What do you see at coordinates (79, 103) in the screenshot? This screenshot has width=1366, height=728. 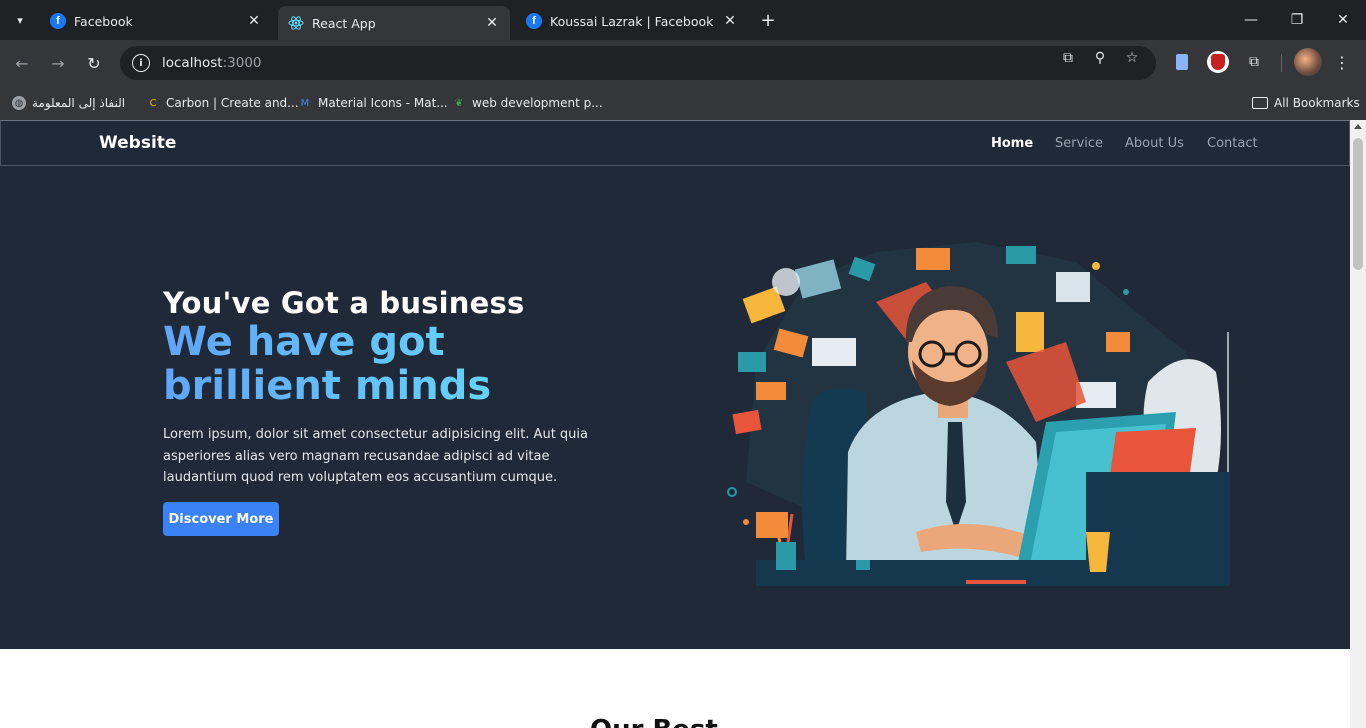 I see `bookmark-label: النفاذ إلى المعلومة` at bounding box center [79, 103].